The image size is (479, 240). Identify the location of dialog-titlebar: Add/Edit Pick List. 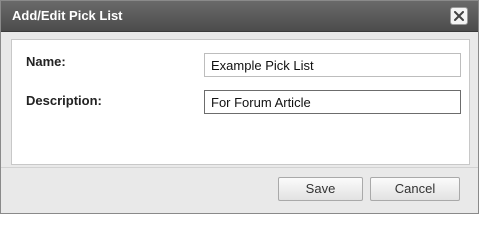
(239, 16).